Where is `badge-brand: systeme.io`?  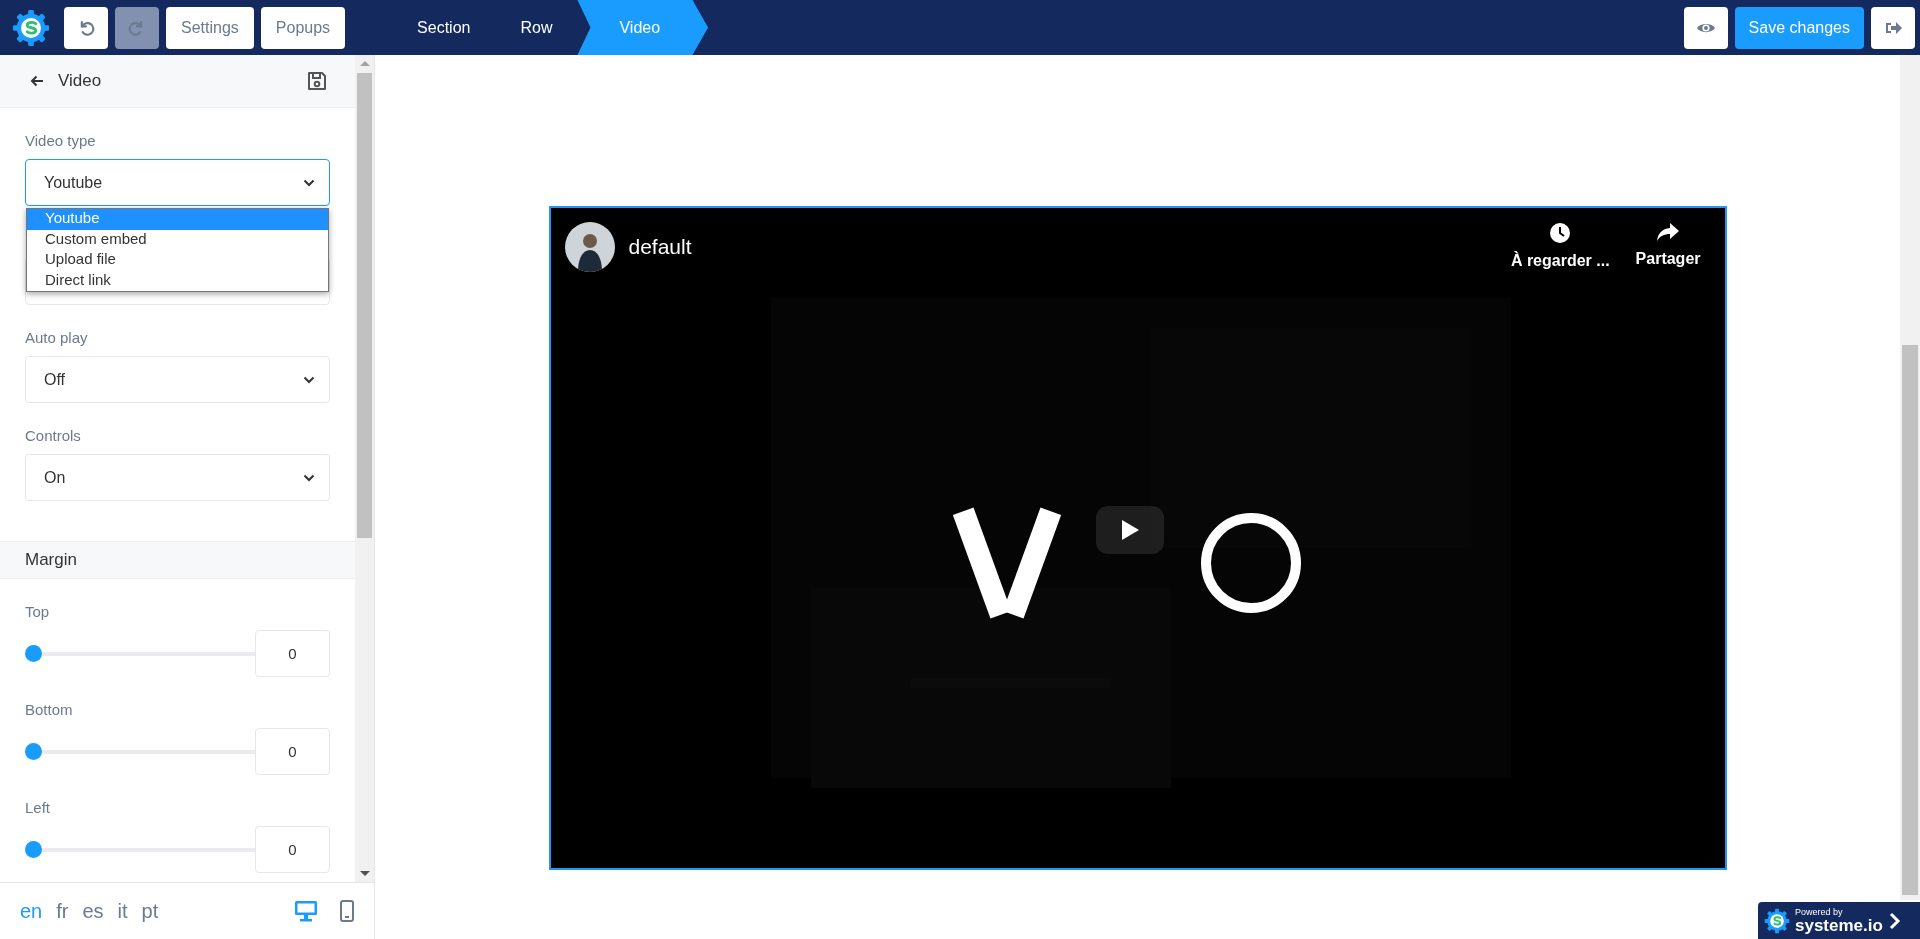 badge-brand: systeme.io is located at coordinates (1839, 925).